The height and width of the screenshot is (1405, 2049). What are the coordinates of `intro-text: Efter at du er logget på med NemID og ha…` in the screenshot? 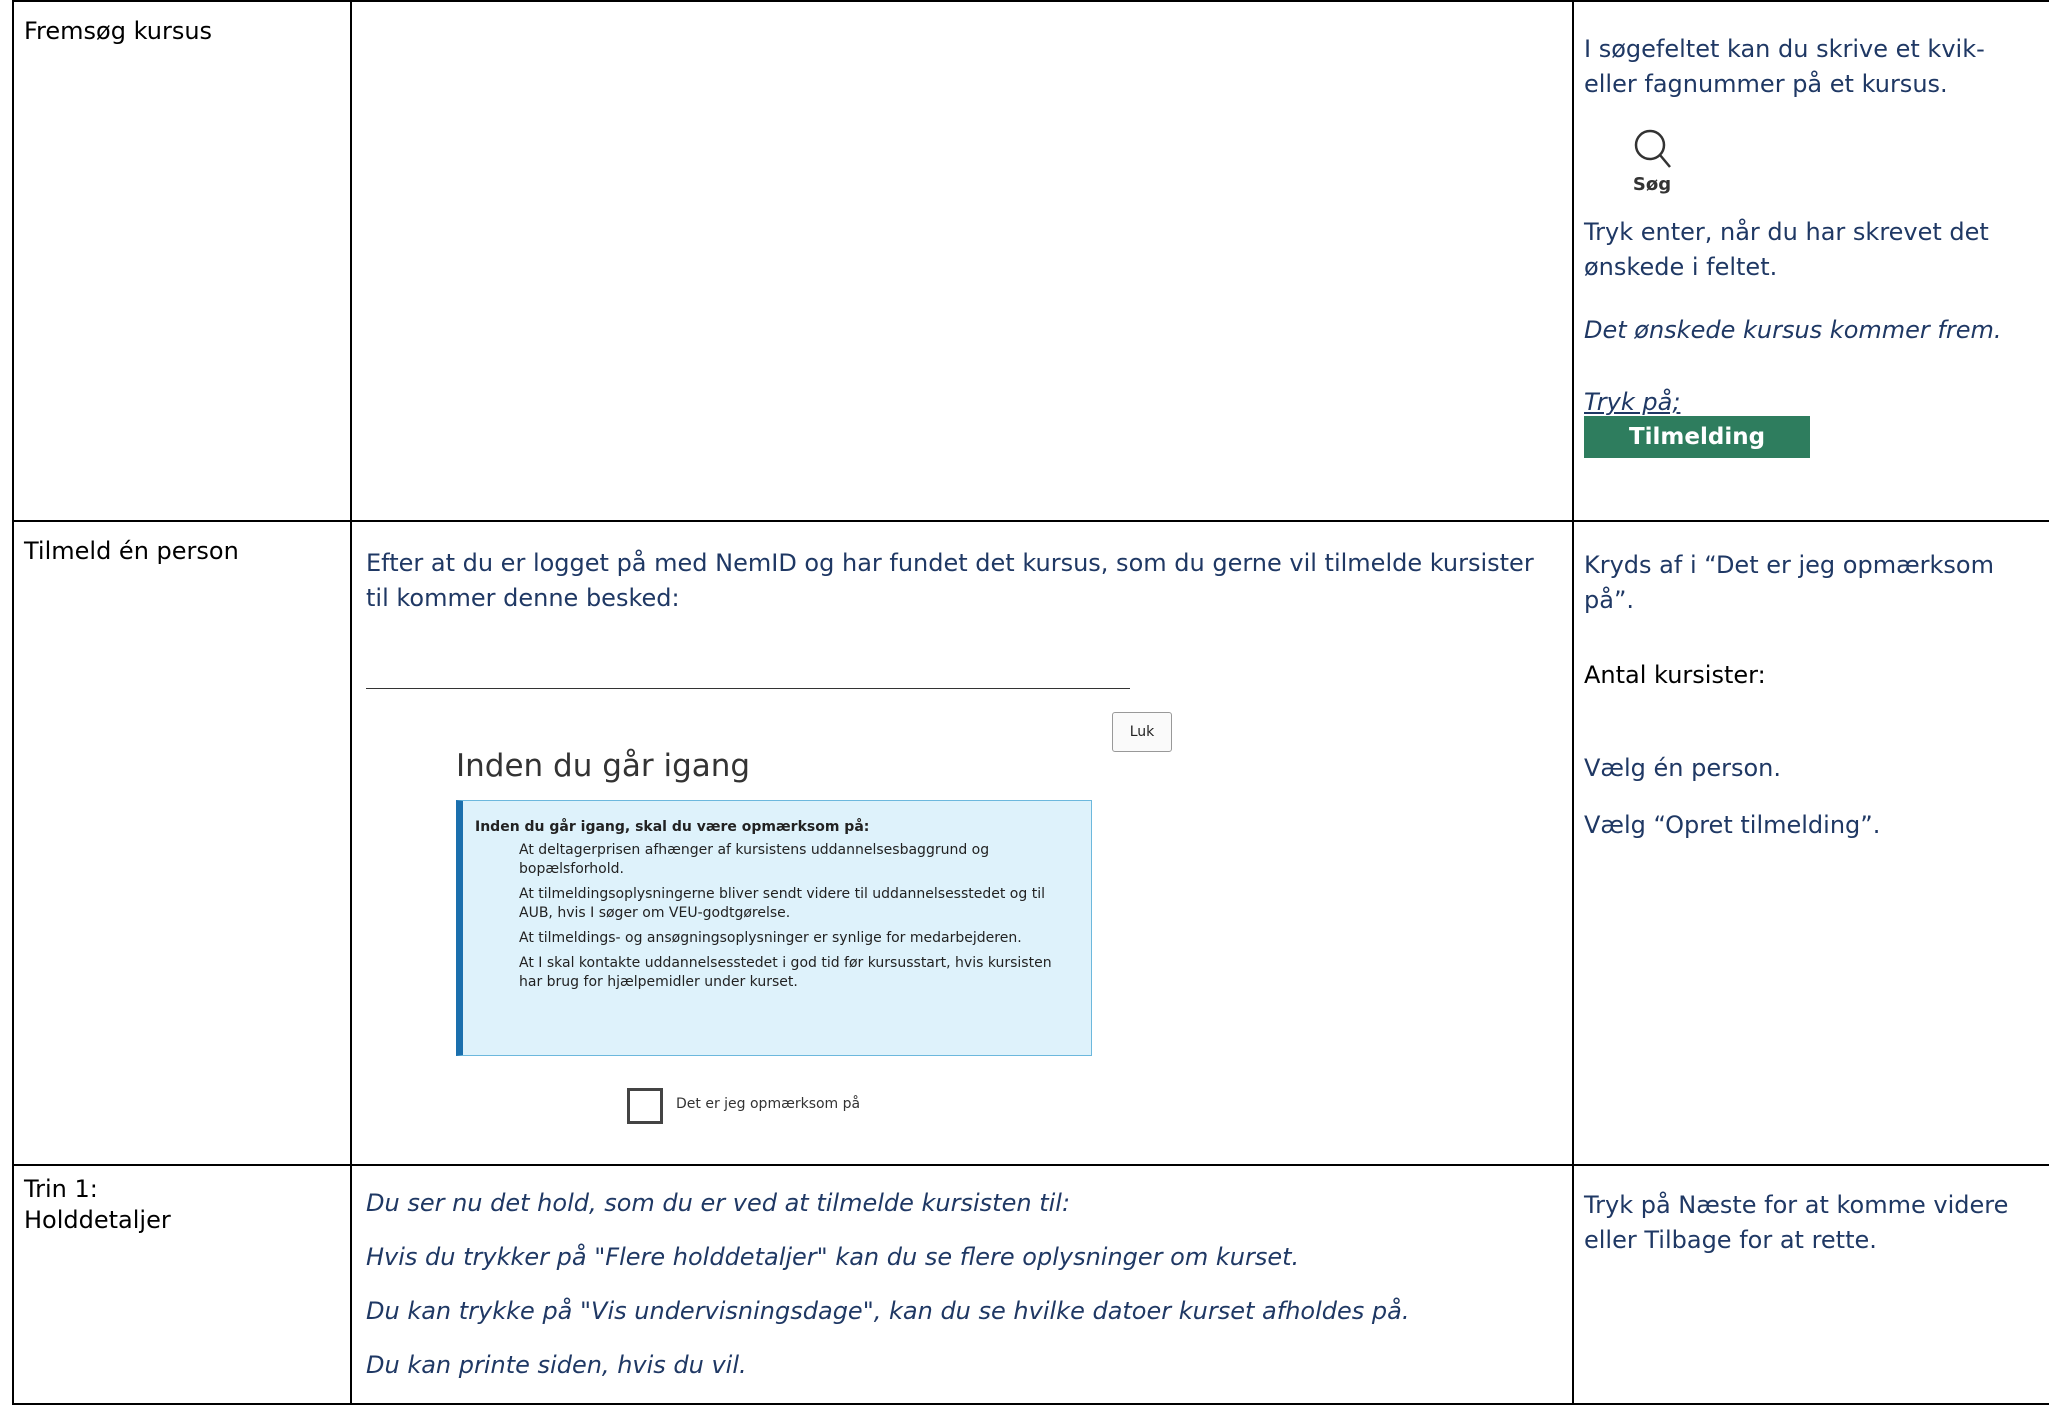 It's located at (950, 580).